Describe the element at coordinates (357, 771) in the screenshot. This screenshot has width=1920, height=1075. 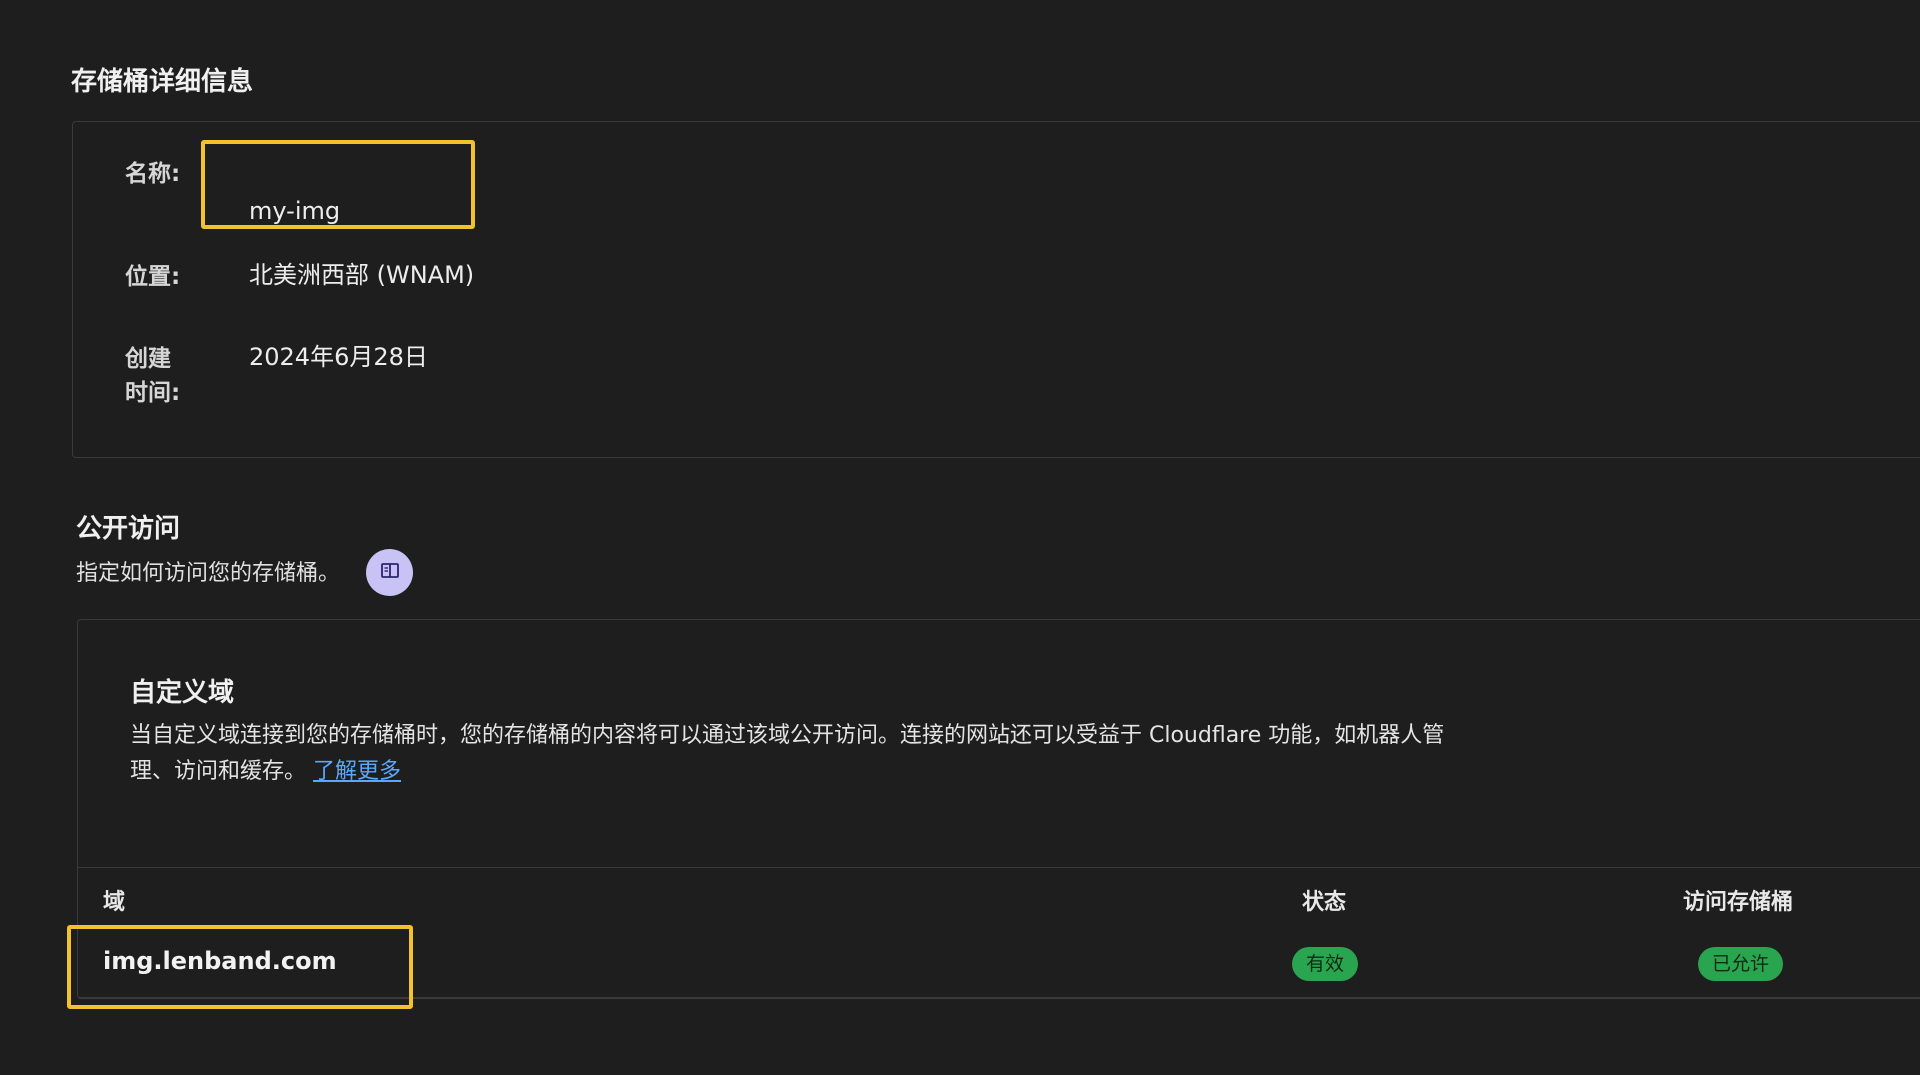
I see `learn-more-link: 了解更多` at that location.